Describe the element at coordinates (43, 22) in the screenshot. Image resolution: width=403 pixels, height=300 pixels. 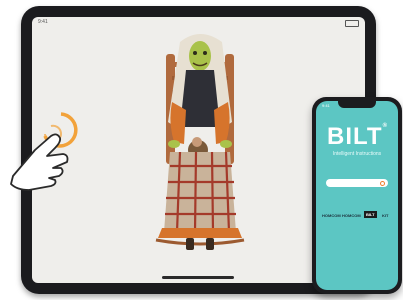
I see `tablet-status-time: 9:41` at that location.